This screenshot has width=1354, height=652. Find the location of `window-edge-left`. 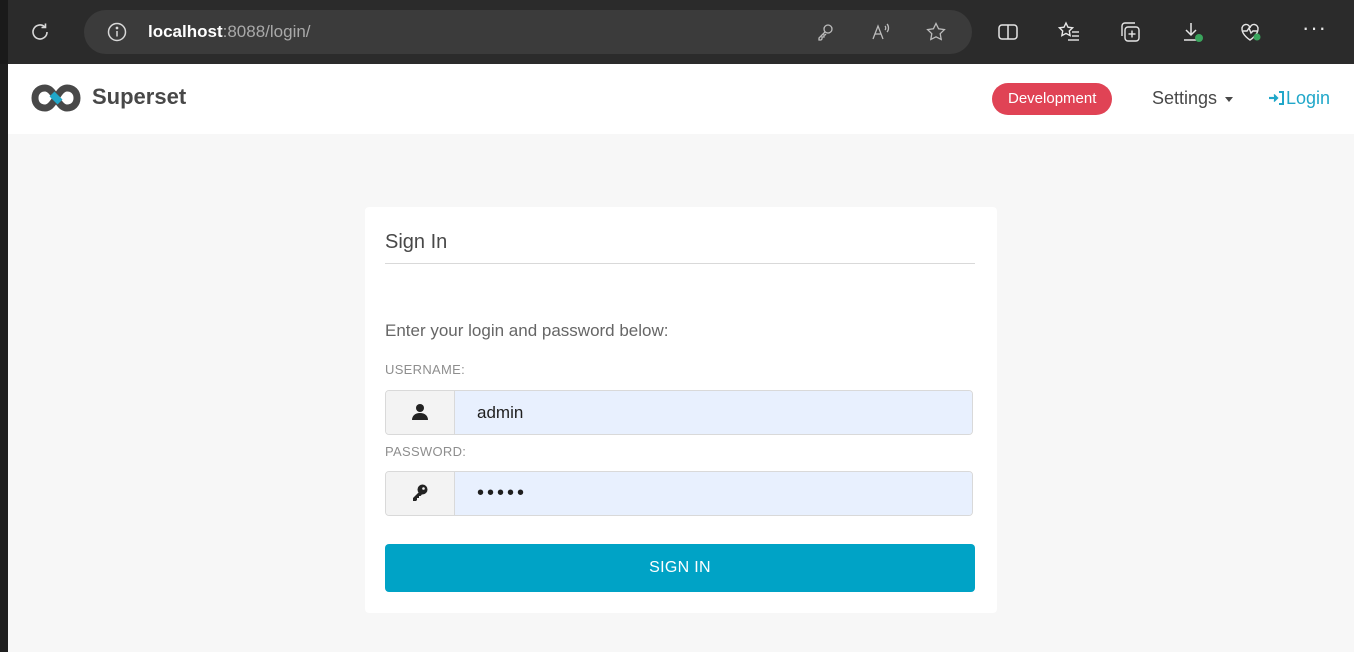

window-edge-left is located at coordinates (4, 358).